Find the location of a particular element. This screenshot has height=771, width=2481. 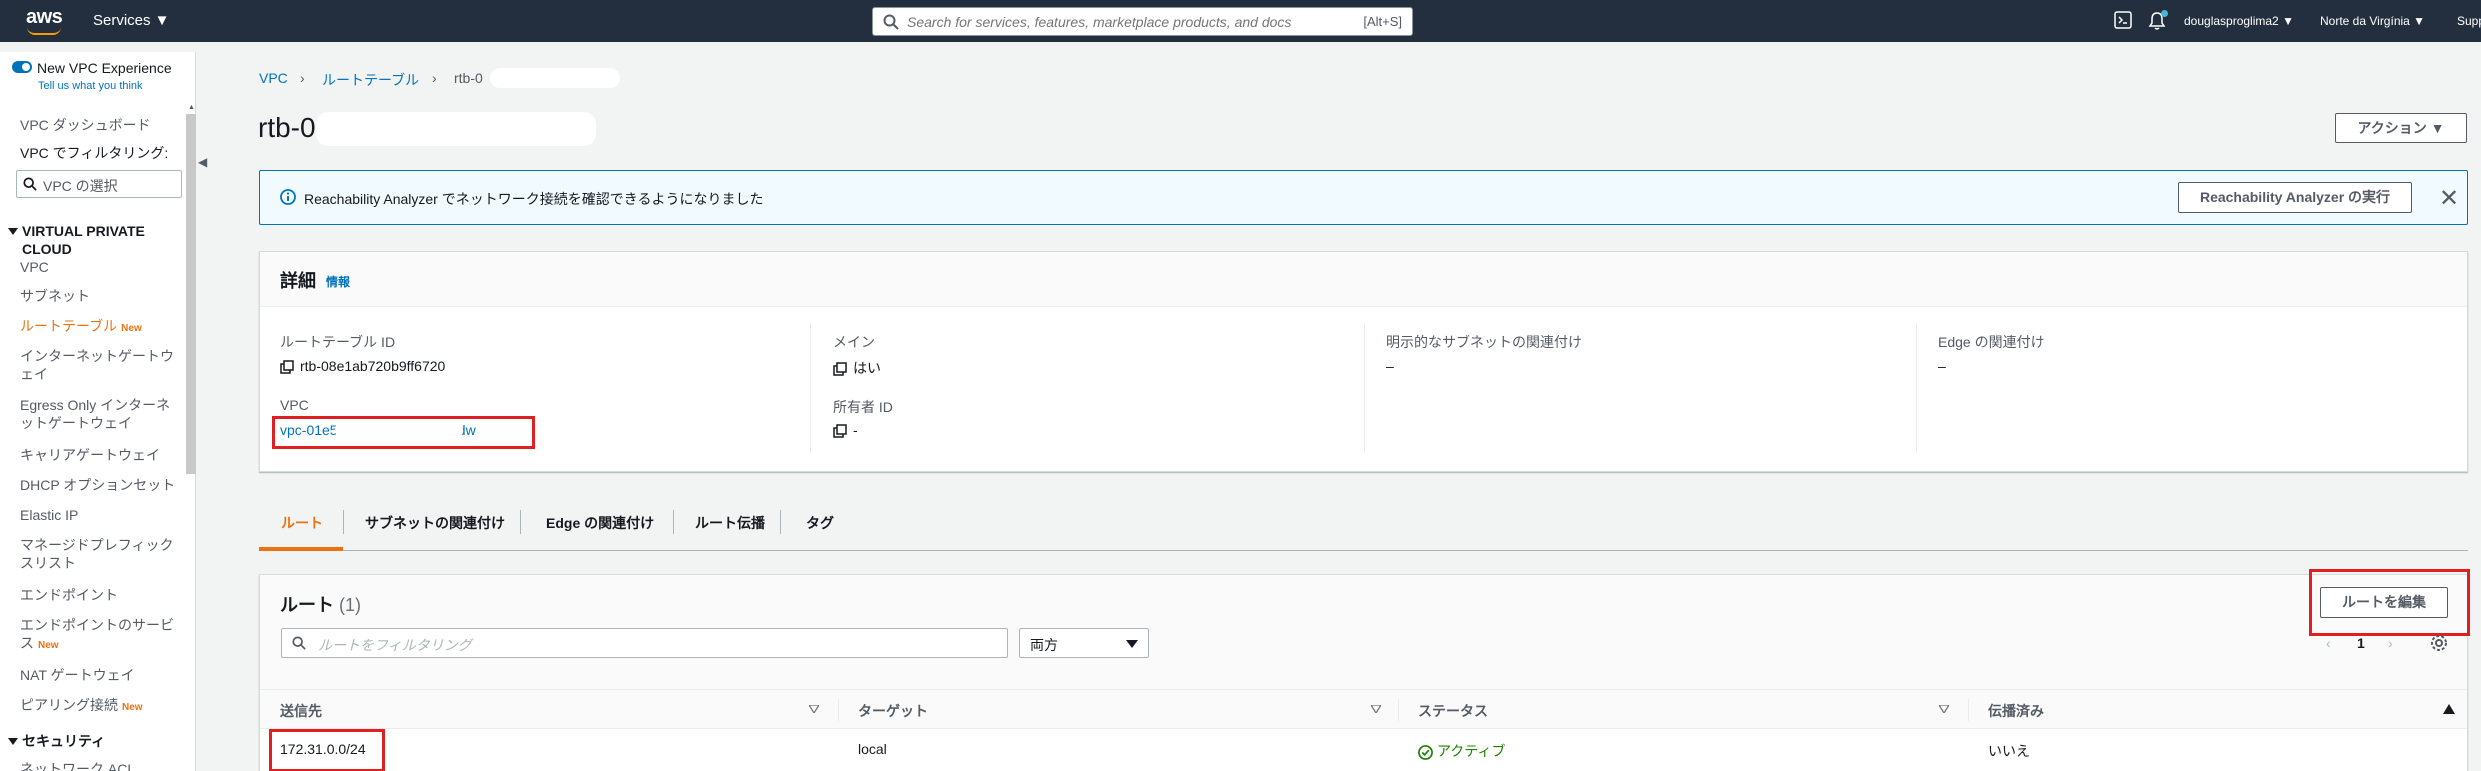

collapse-sidebar-icon: ◀ is located at coordinates (202, 162).